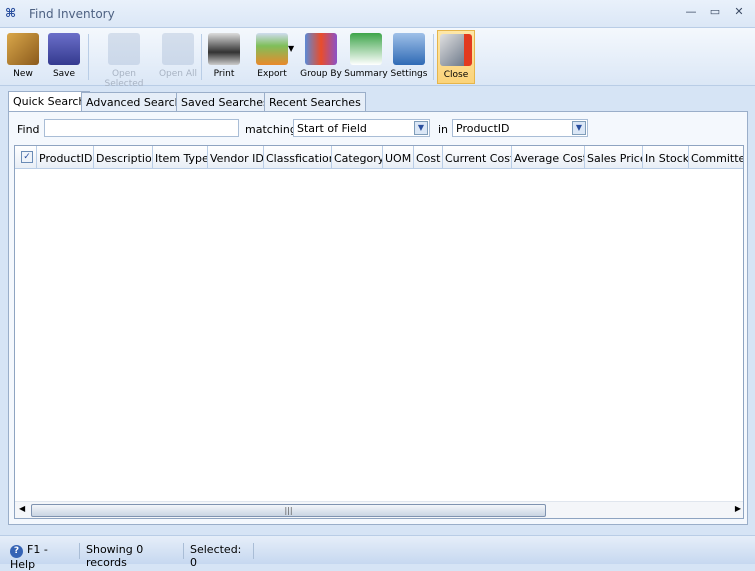 The image size is (755, 571). I want to click on tab-recent-searches: Recent Searches, so click(315, 102).